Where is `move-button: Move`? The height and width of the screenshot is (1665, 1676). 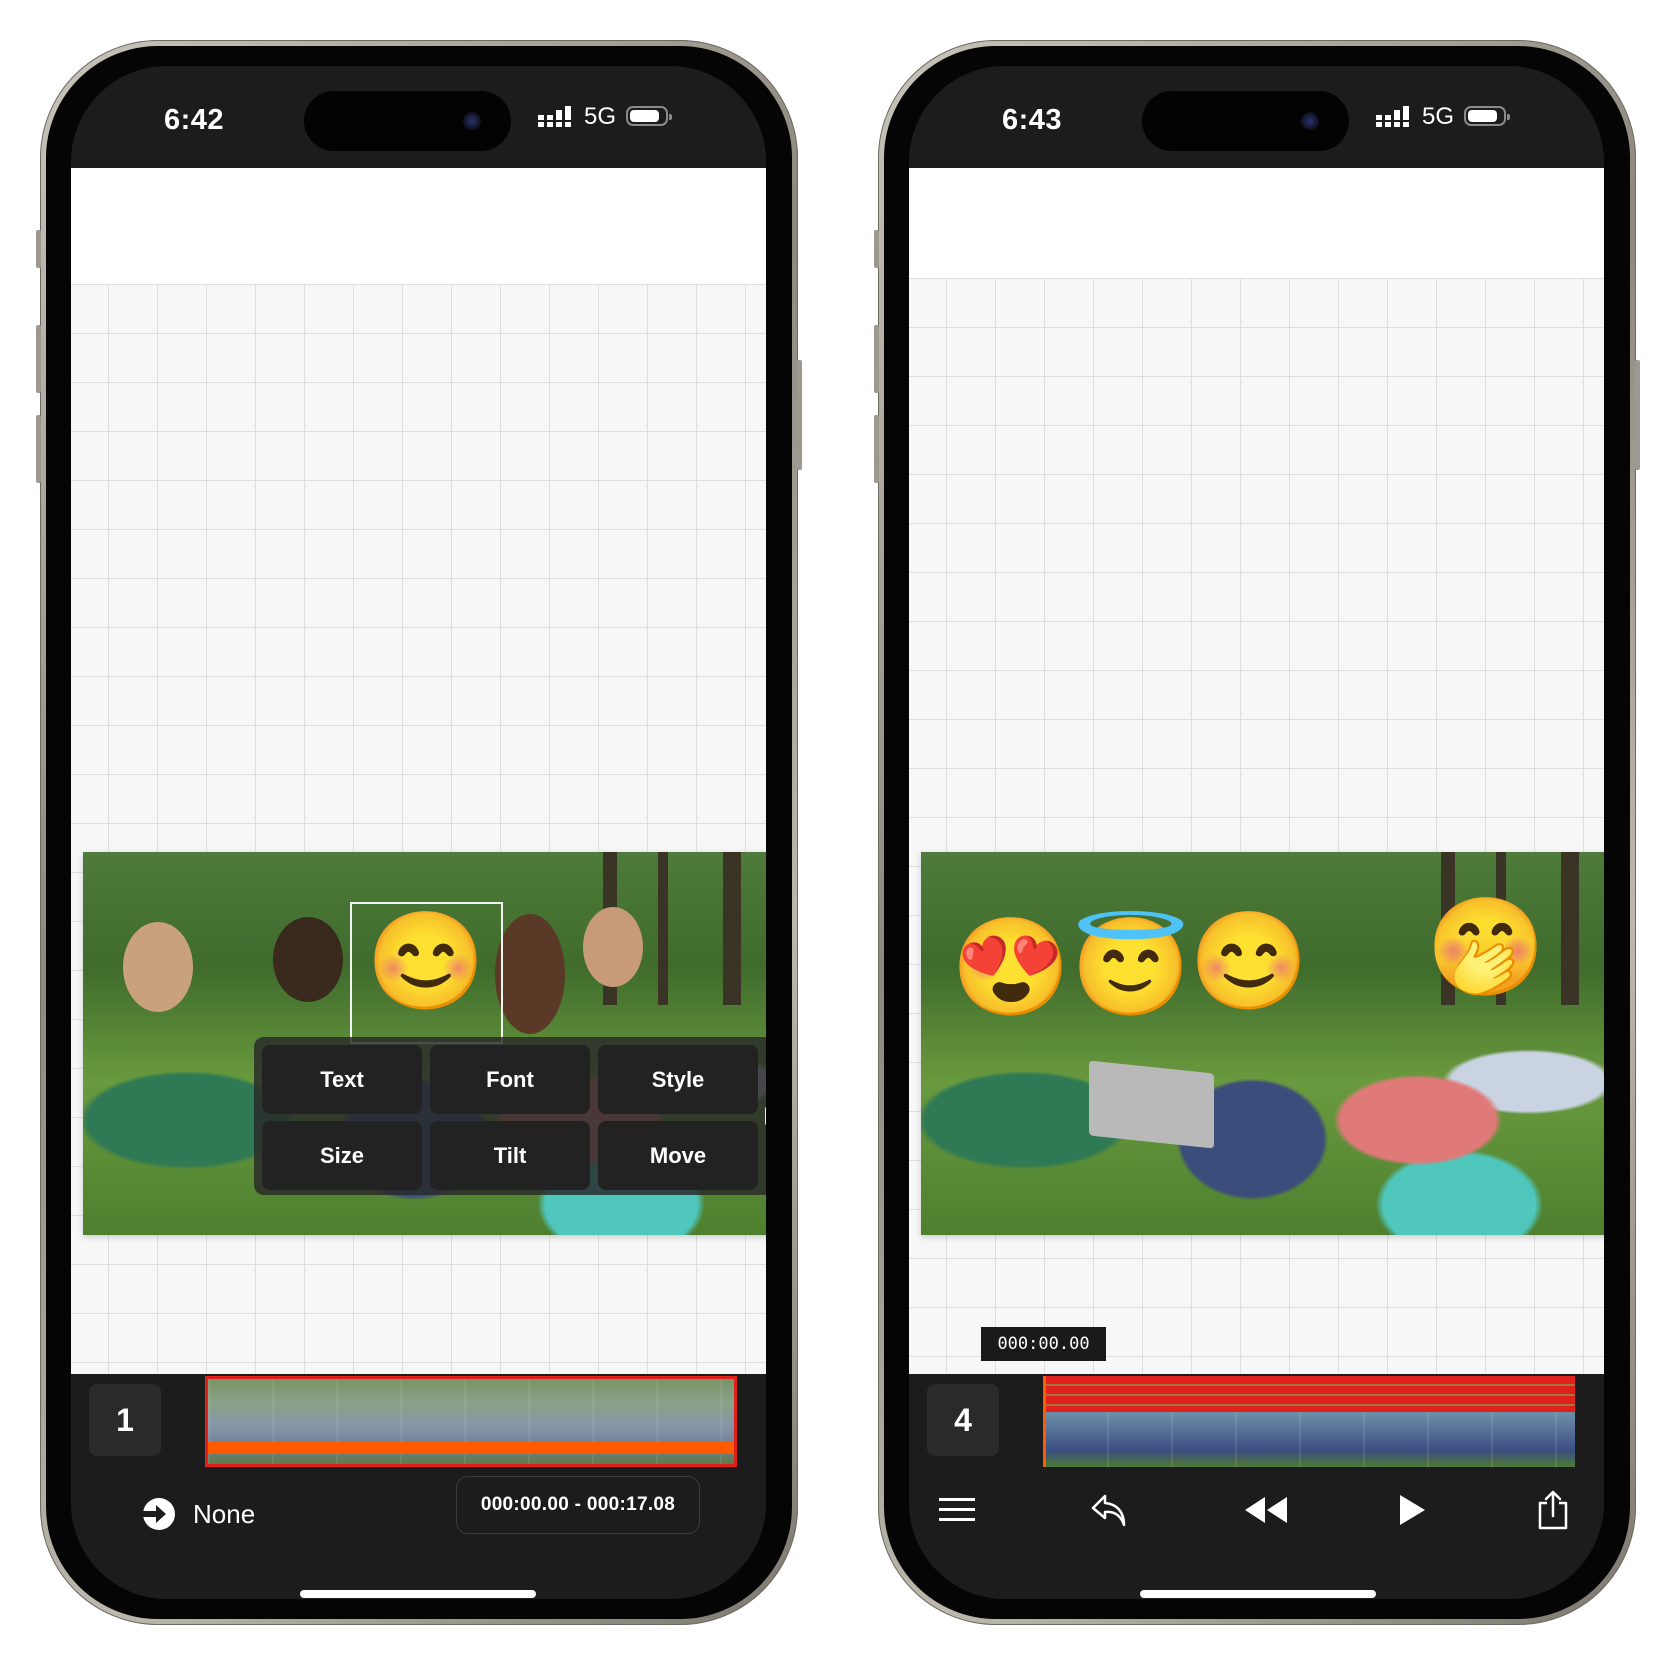 move-button: Move is located at coordinates (678, 1155).